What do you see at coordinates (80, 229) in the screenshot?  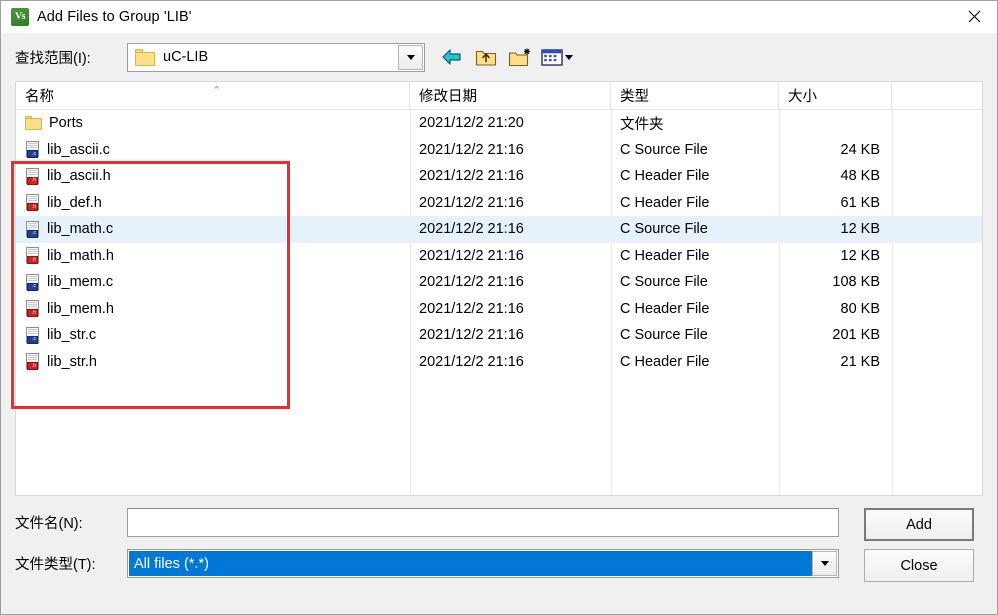 I see `file-name-label: lib_math.c` at bounding box center [80, 229].